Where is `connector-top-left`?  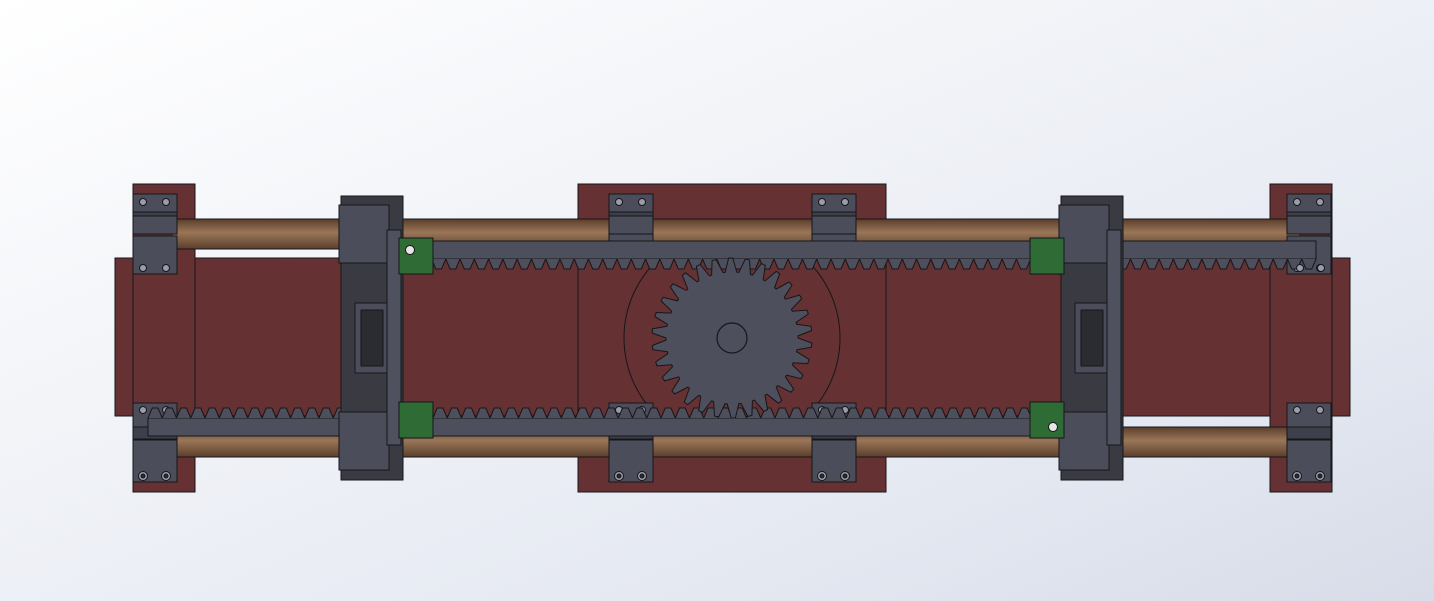
connector-top-left is located at coordinates (416, 256).